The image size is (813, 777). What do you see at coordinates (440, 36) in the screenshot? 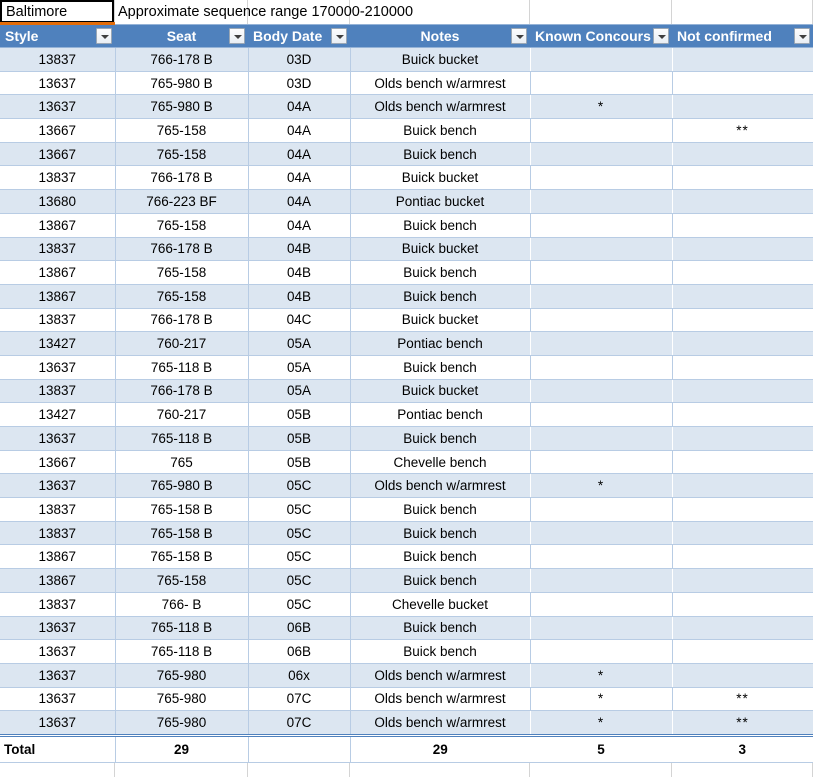
I see `column-header-notes: Notes` at bounding box center [440, 36].